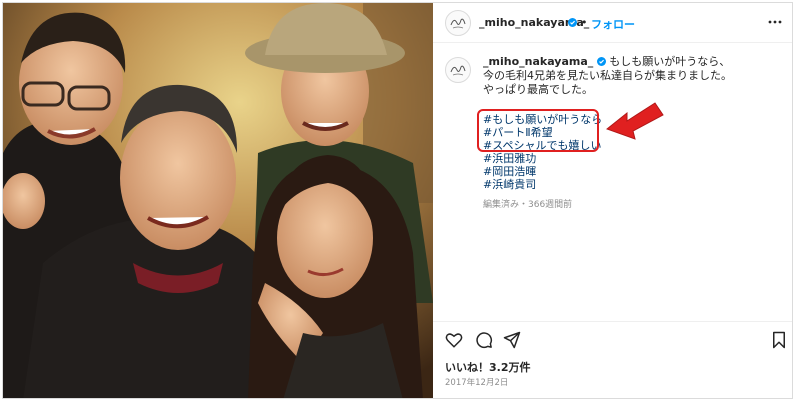 The image size is (797, 403). What do you see at coordinates (528, 205) in the screenshot?
I see `edited-timestamp: 編集済み・366週間前` at bounding box center [528, 205].